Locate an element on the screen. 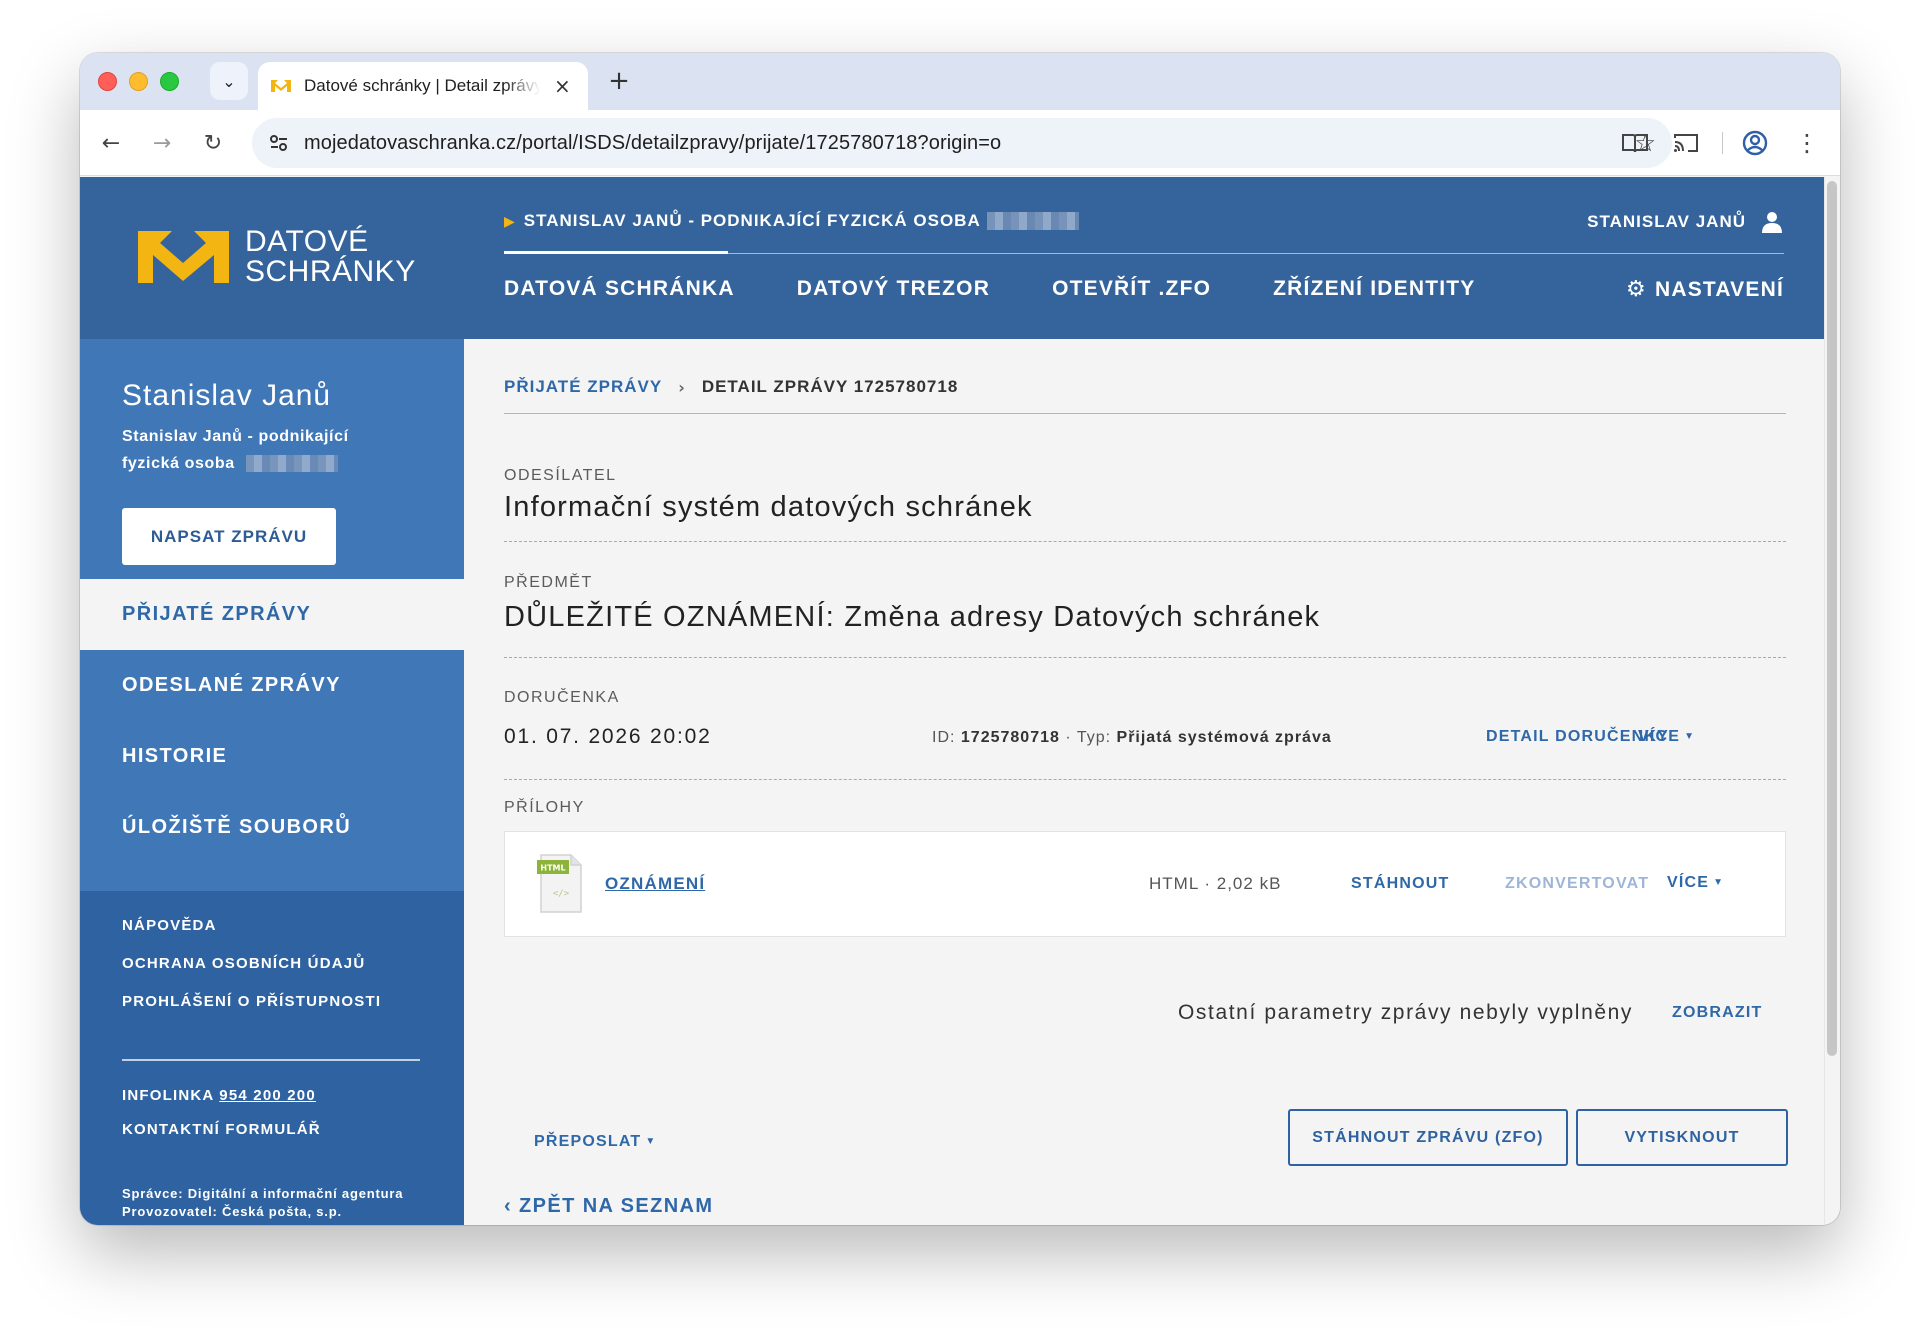 This screenshot has height=1330, width=1920. sidebar-user-name: Stanislav Janů is located at coordinates (227, 395).